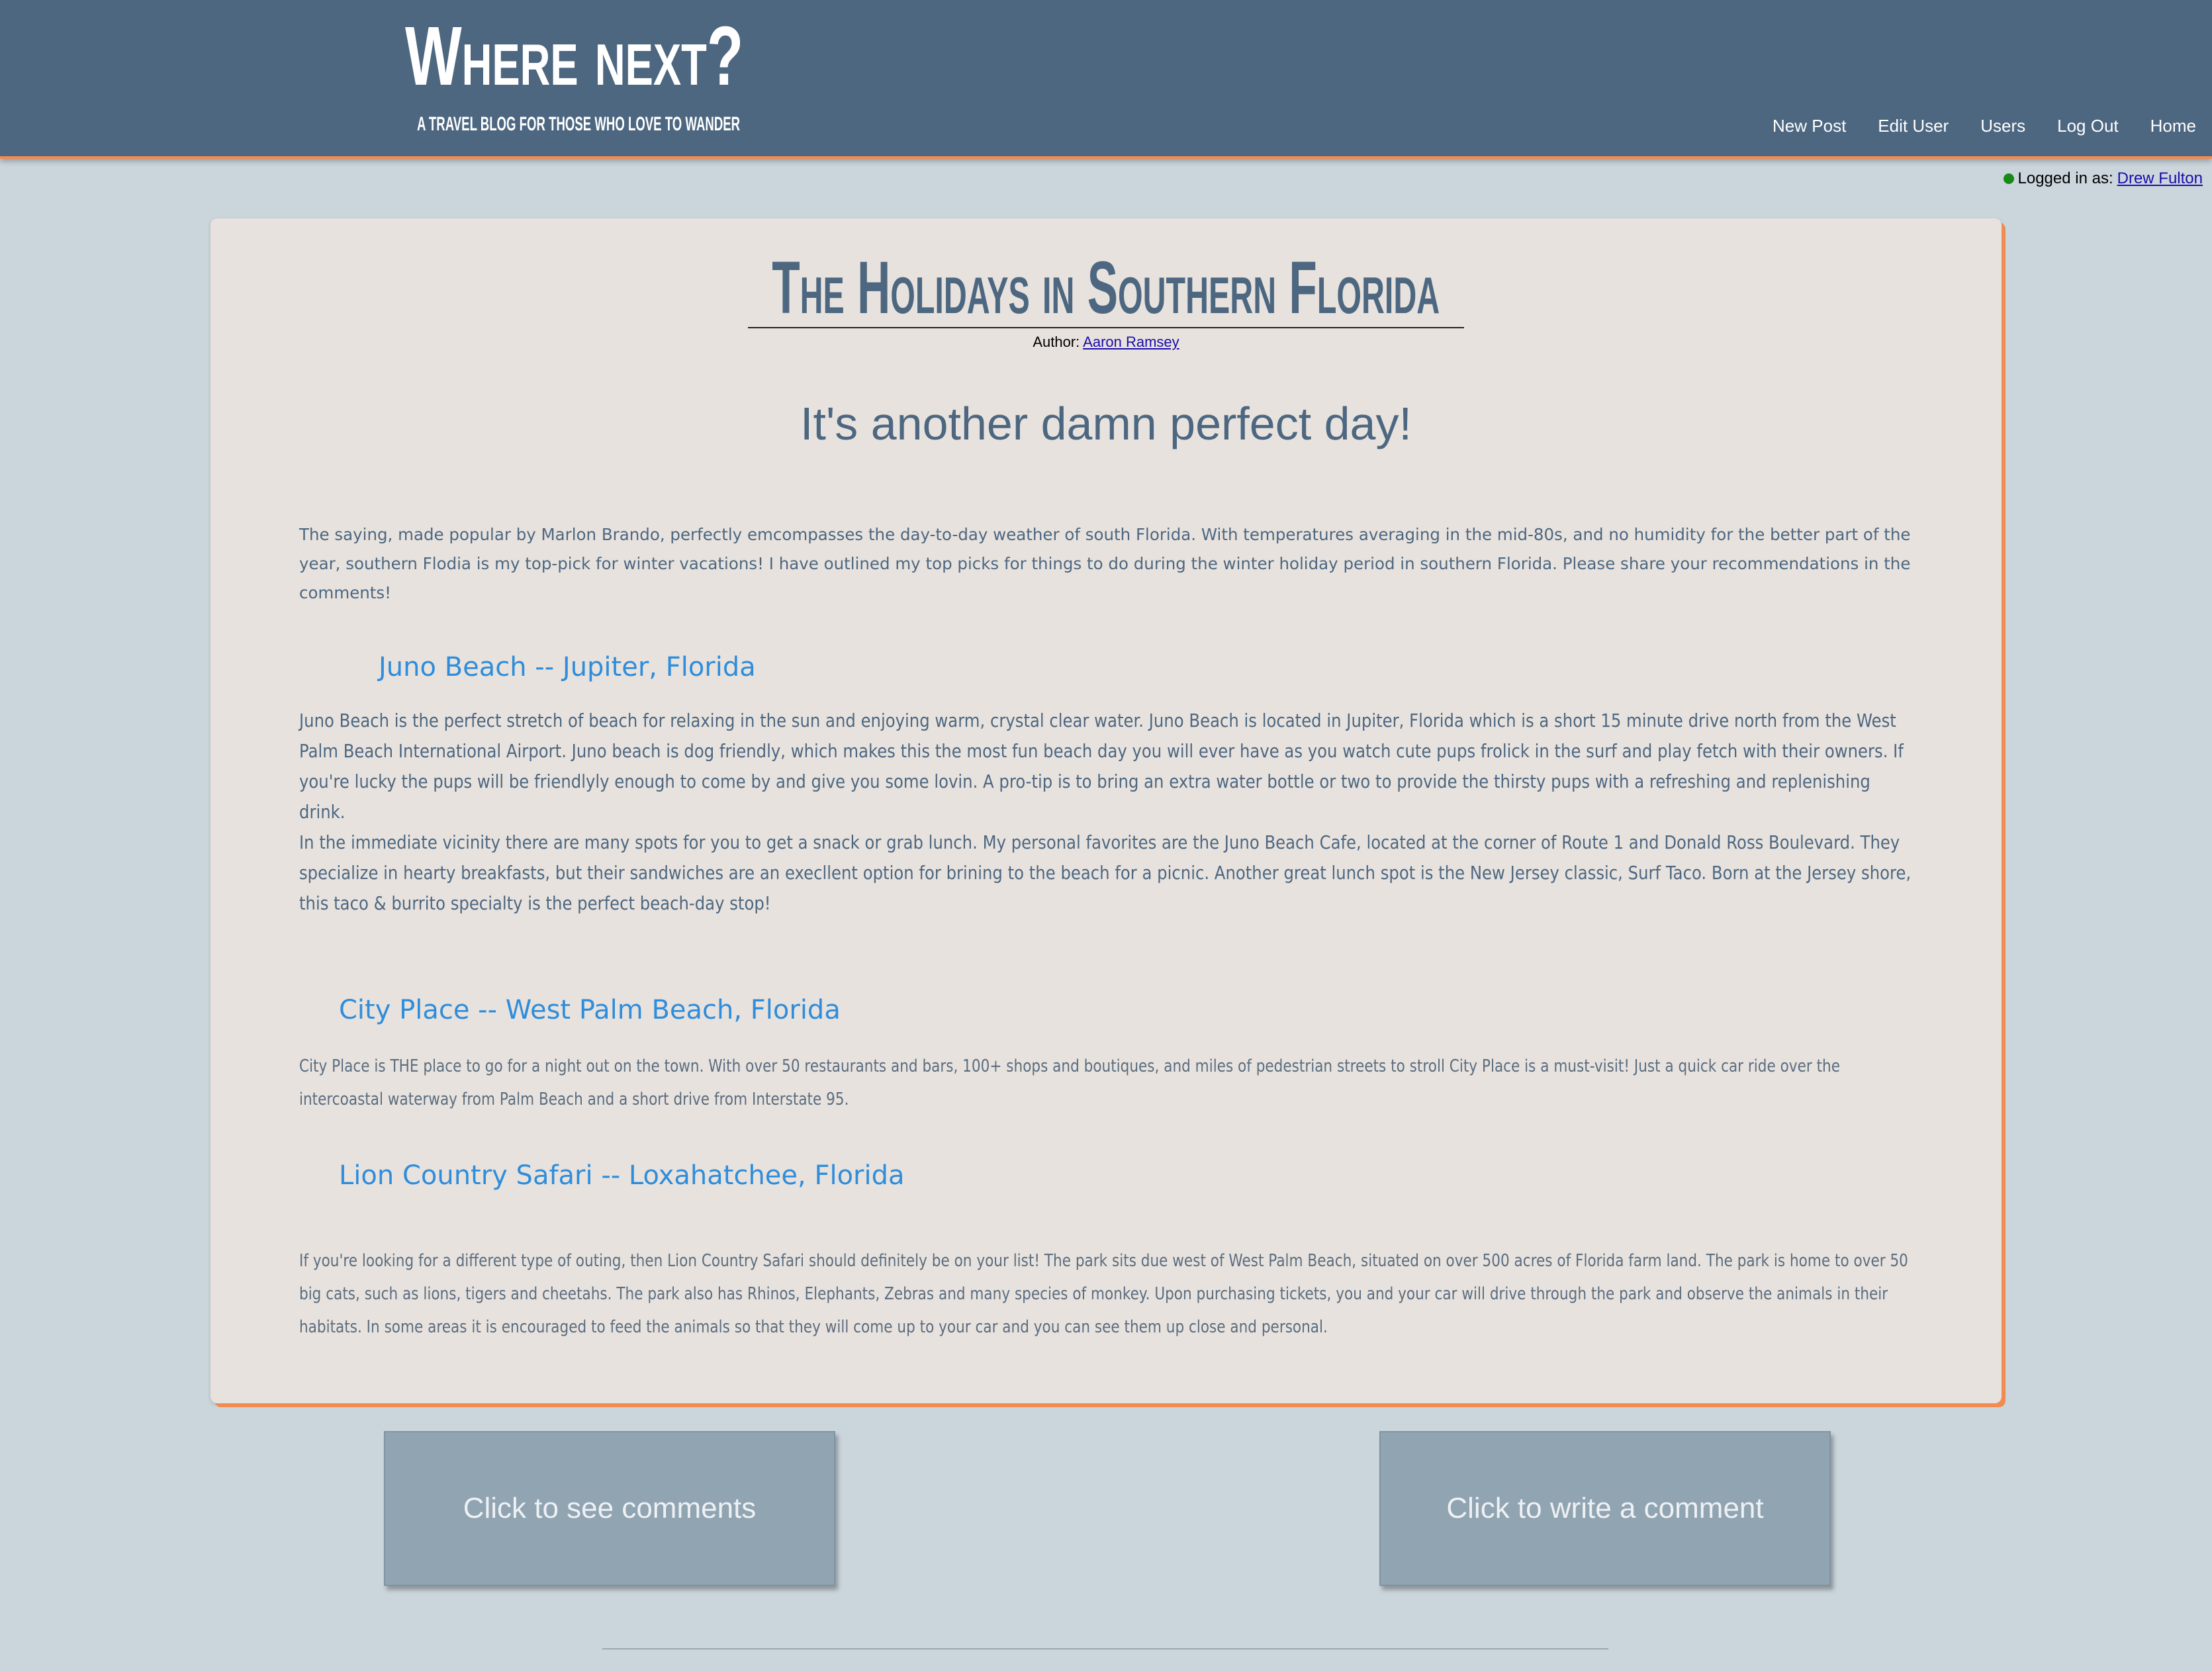 This screenshot has height=1672, width=2212. I want to click on login-status: Logged in as: Drew Fulton, so click(2103, 178).